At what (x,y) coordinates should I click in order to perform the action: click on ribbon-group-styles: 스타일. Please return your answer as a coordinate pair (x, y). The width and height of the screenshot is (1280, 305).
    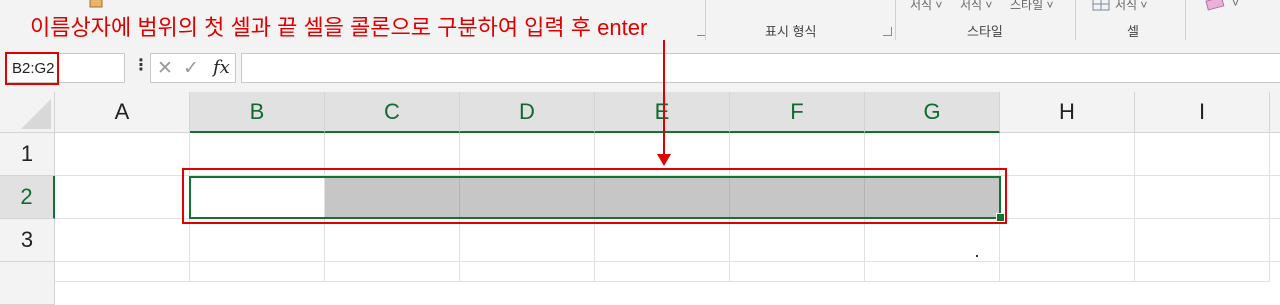
    Looking at the image, I should click on (985, 31).